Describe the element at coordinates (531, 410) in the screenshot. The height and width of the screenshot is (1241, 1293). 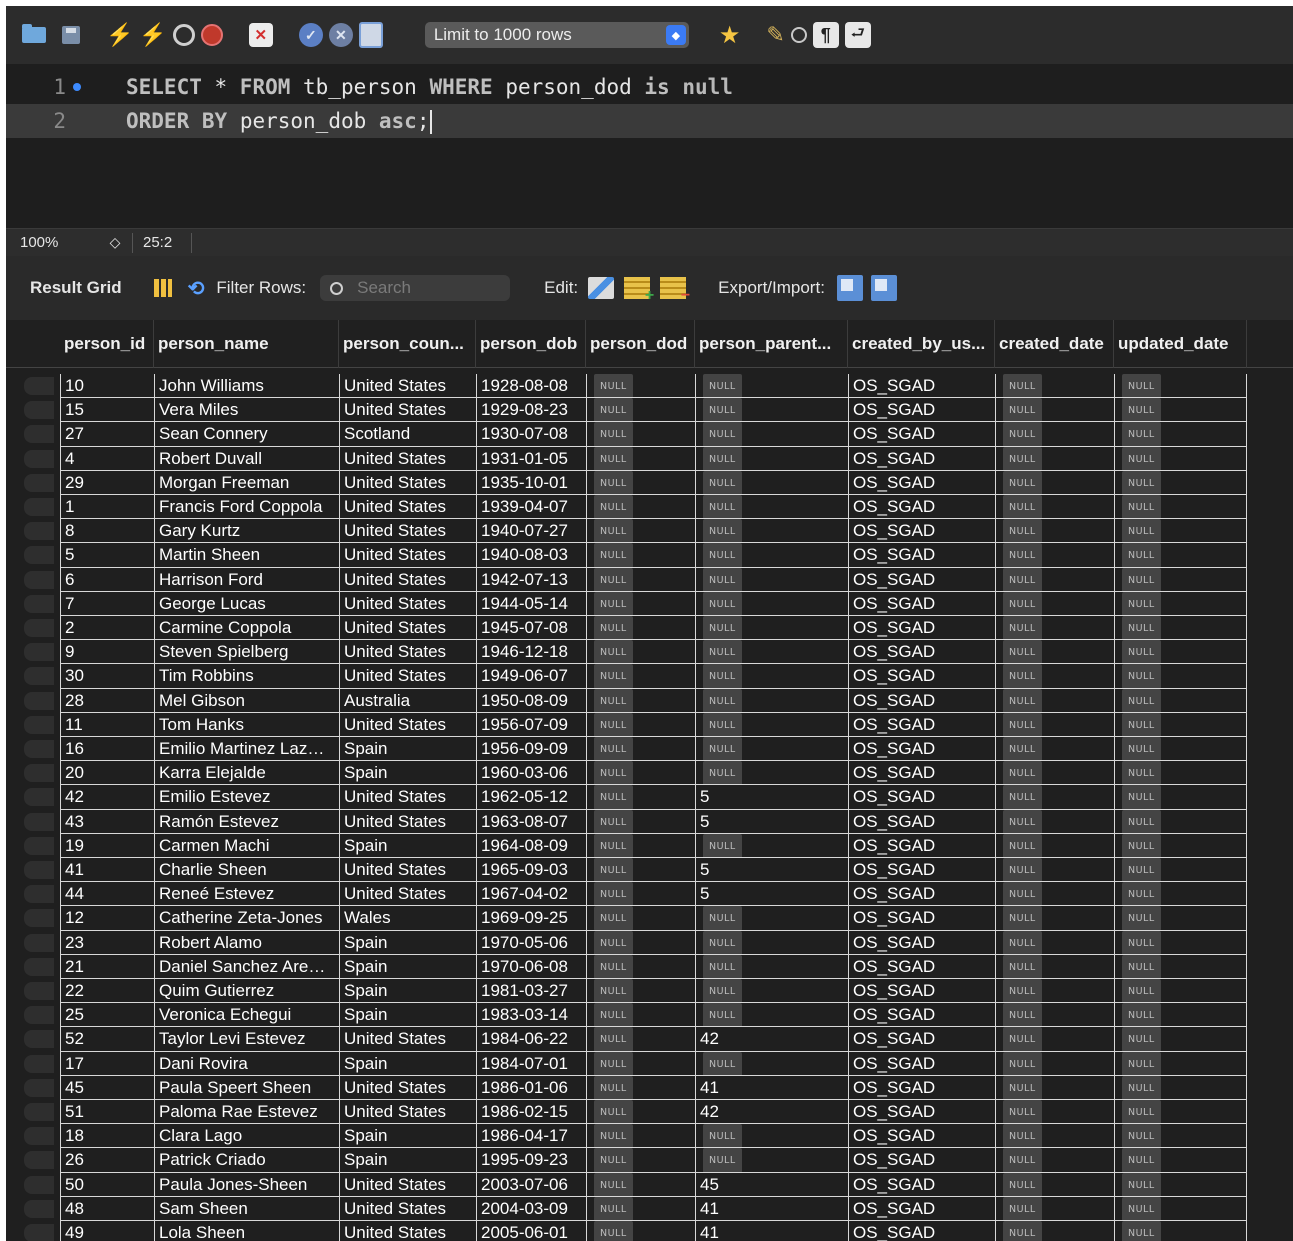
I see `grid-cell: 1929-08-23` at that location.